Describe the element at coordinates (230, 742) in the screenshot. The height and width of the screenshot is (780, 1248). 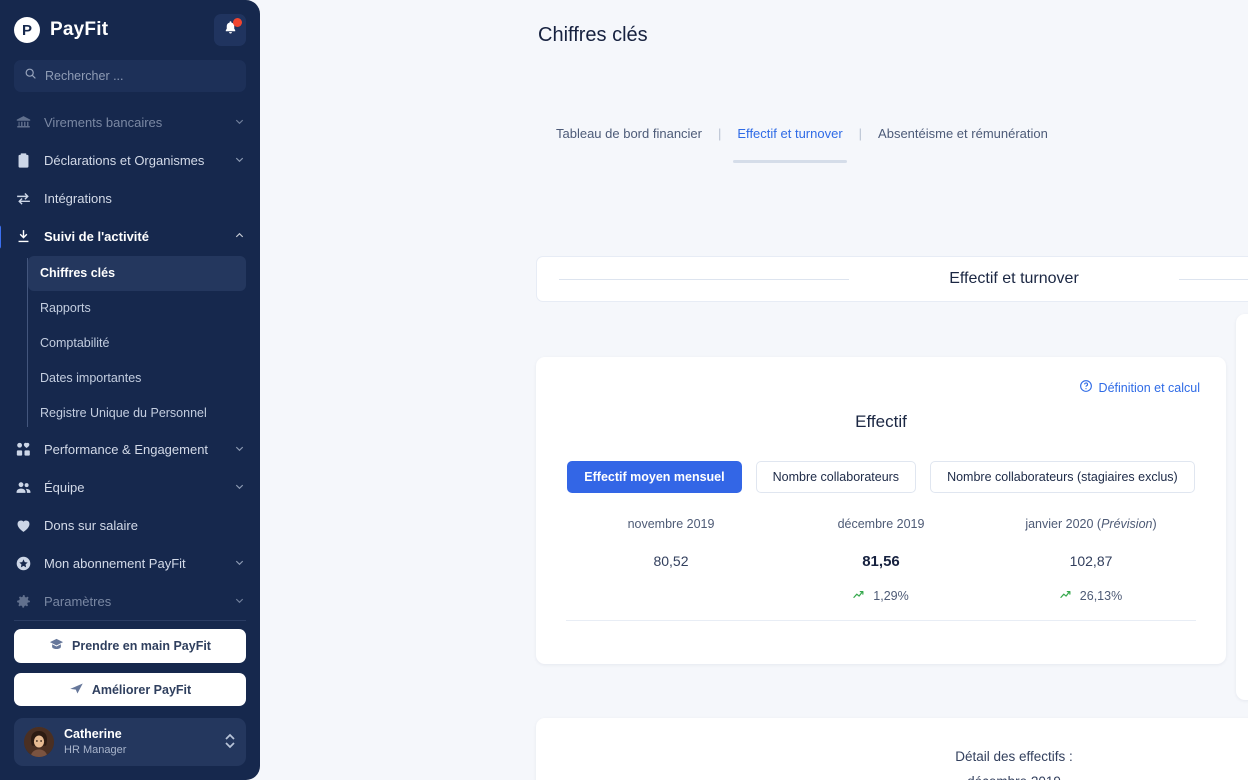
I see `chevron-updown-icon` at that location.